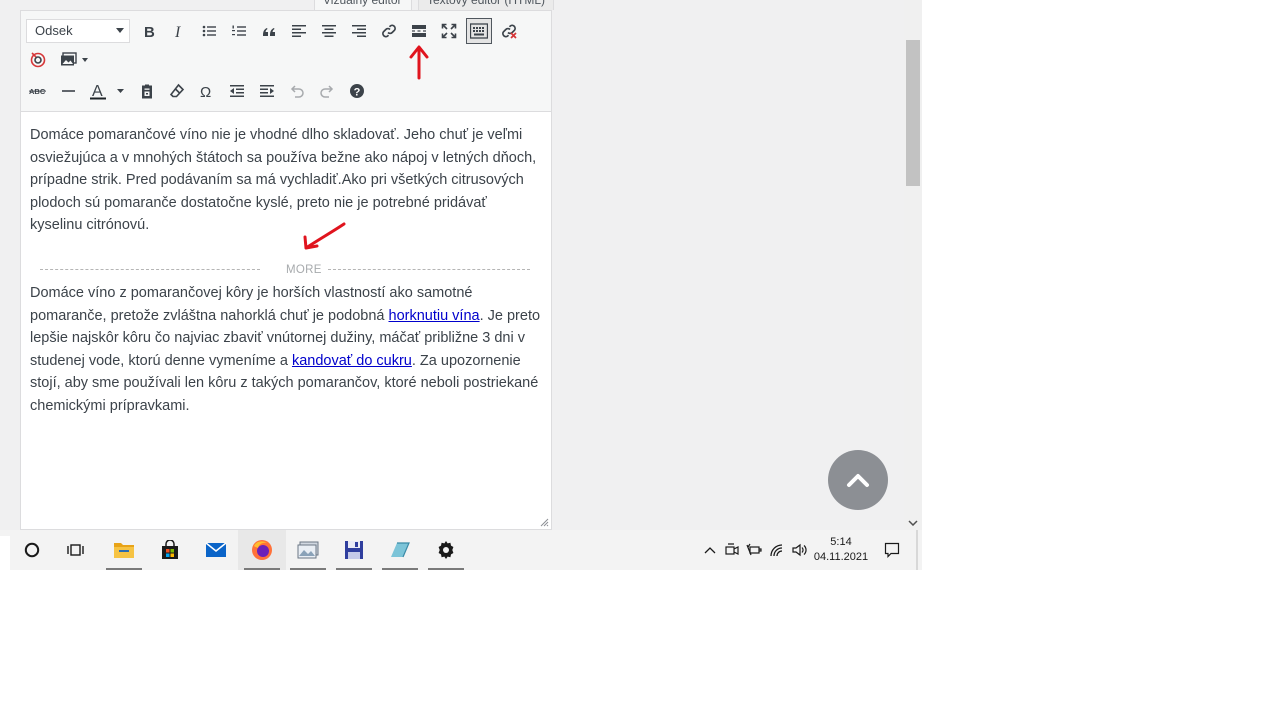 The image size is (1280, 720). I want to click on plugin-icon, so click(38, 60).